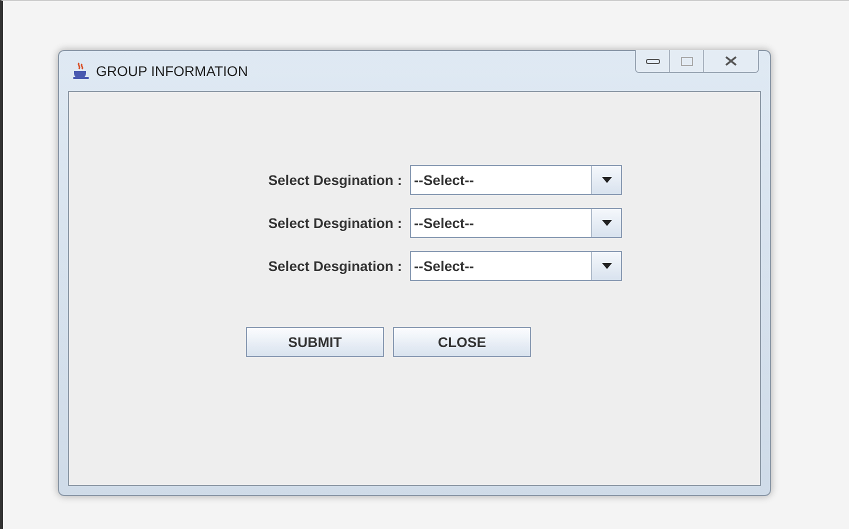 The image size is (849, 529). What do you see at coordinates (462, 342) in the screenshot?
I see `action-button: CLOSE` at bounding box center [462, 342].